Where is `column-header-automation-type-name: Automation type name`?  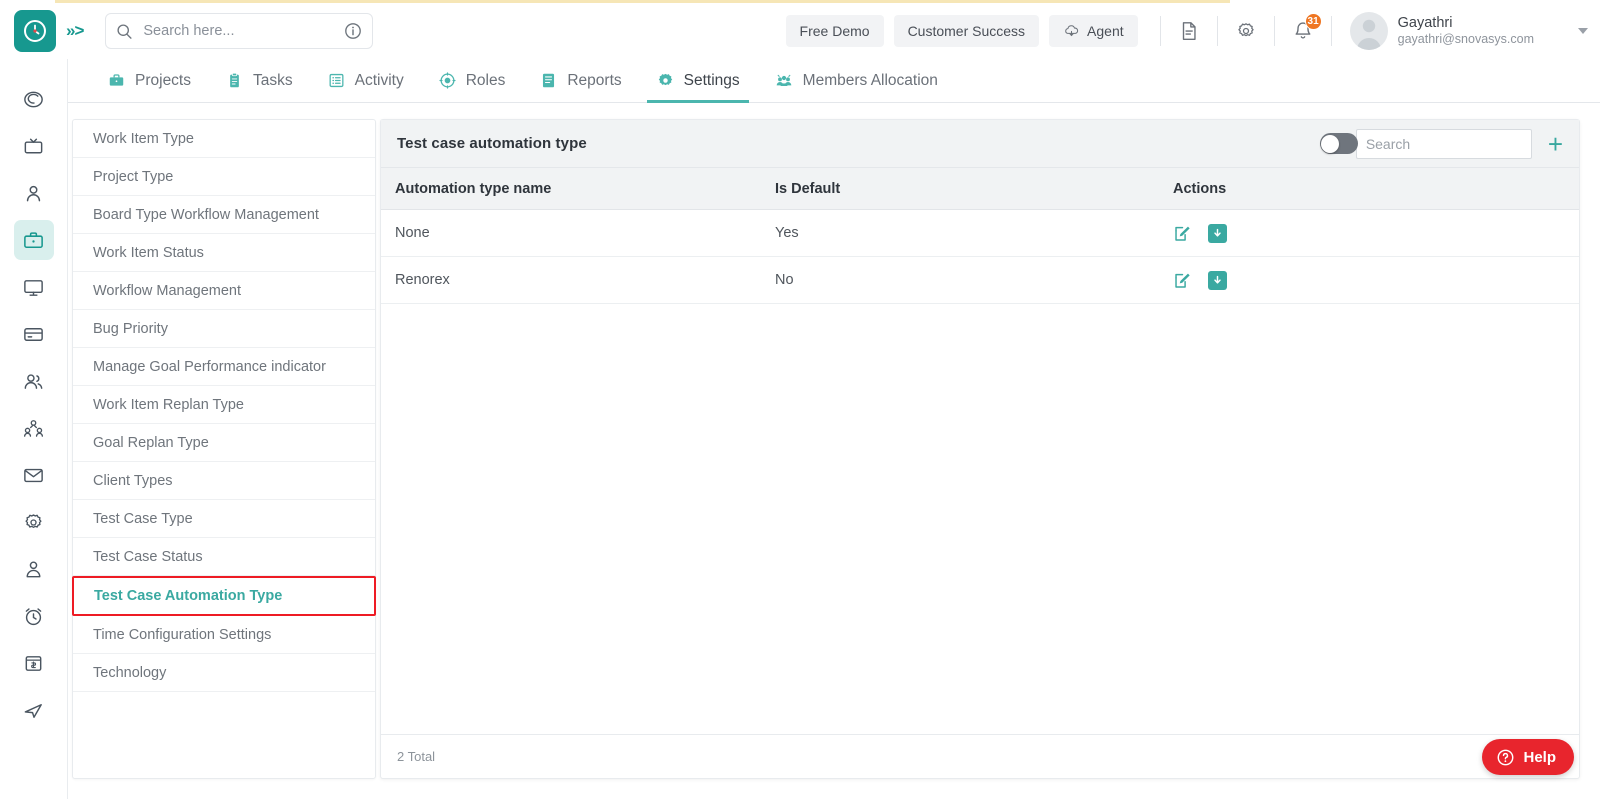 column-header-automation-type-name: Automation type name is located at coordinates (473, 188).